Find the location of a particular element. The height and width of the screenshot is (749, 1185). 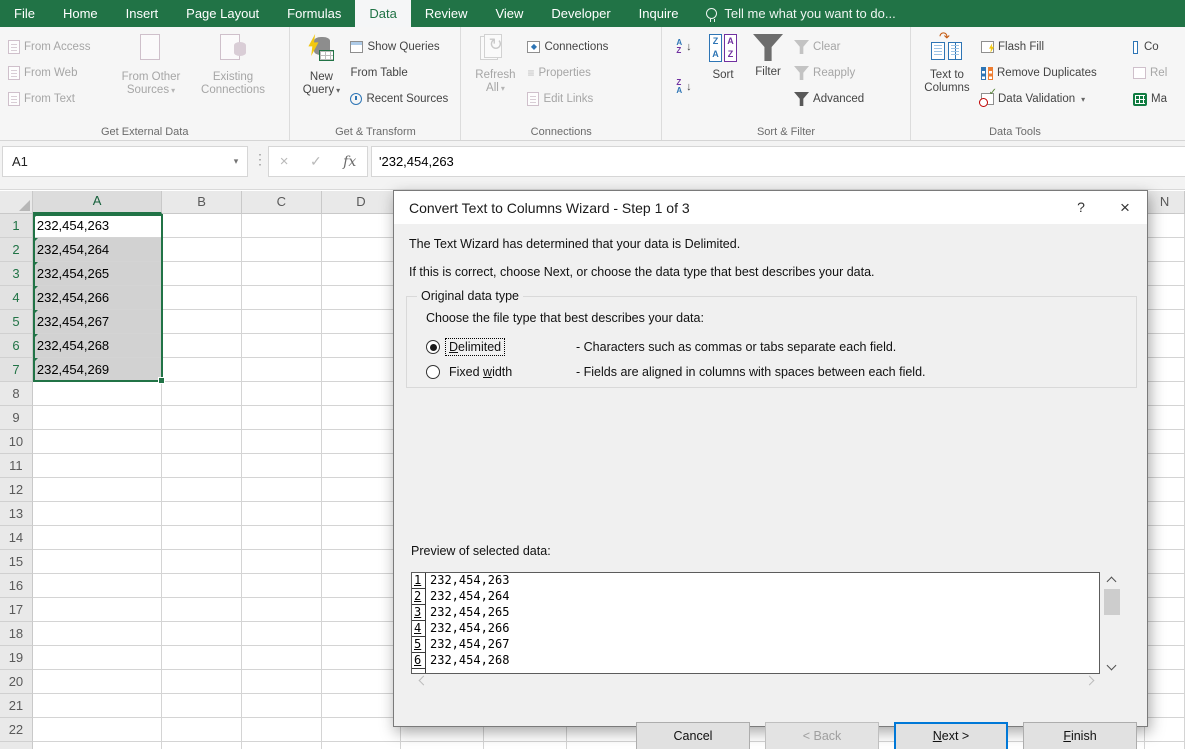

row-header-9: 9 is located at coordinates (16, 418).